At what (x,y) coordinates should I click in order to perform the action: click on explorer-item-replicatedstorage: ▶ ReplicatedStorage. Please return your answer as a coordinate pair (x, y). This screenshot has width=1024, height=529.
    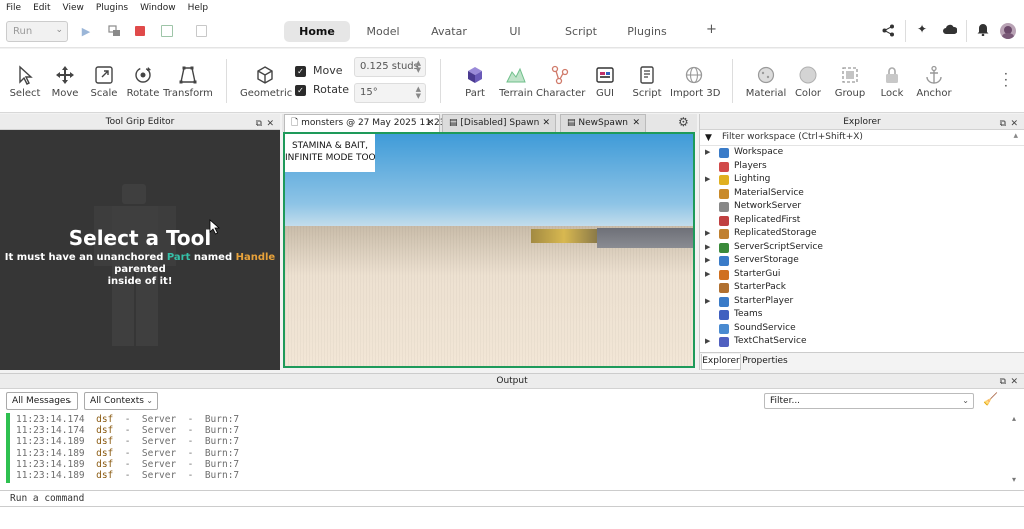
    Looking at the image, I should click on (862, 234).